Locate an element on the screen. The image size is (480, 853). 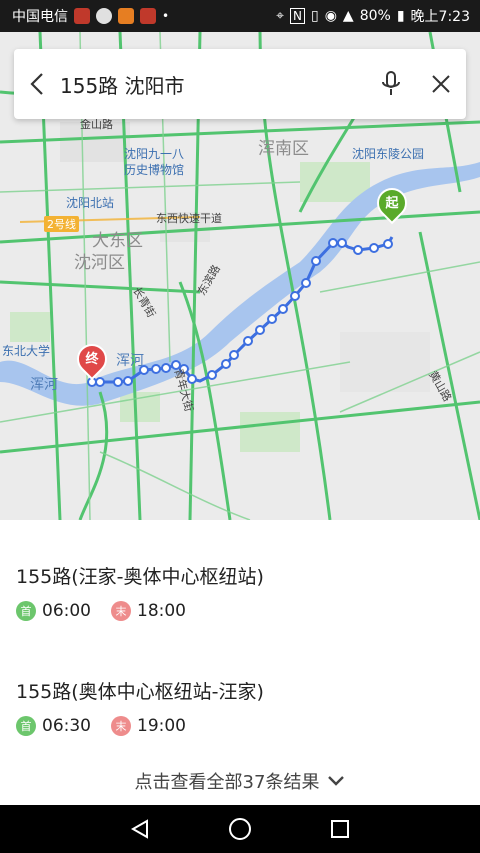
square-recents-icon is located at coordinates (340, 829).